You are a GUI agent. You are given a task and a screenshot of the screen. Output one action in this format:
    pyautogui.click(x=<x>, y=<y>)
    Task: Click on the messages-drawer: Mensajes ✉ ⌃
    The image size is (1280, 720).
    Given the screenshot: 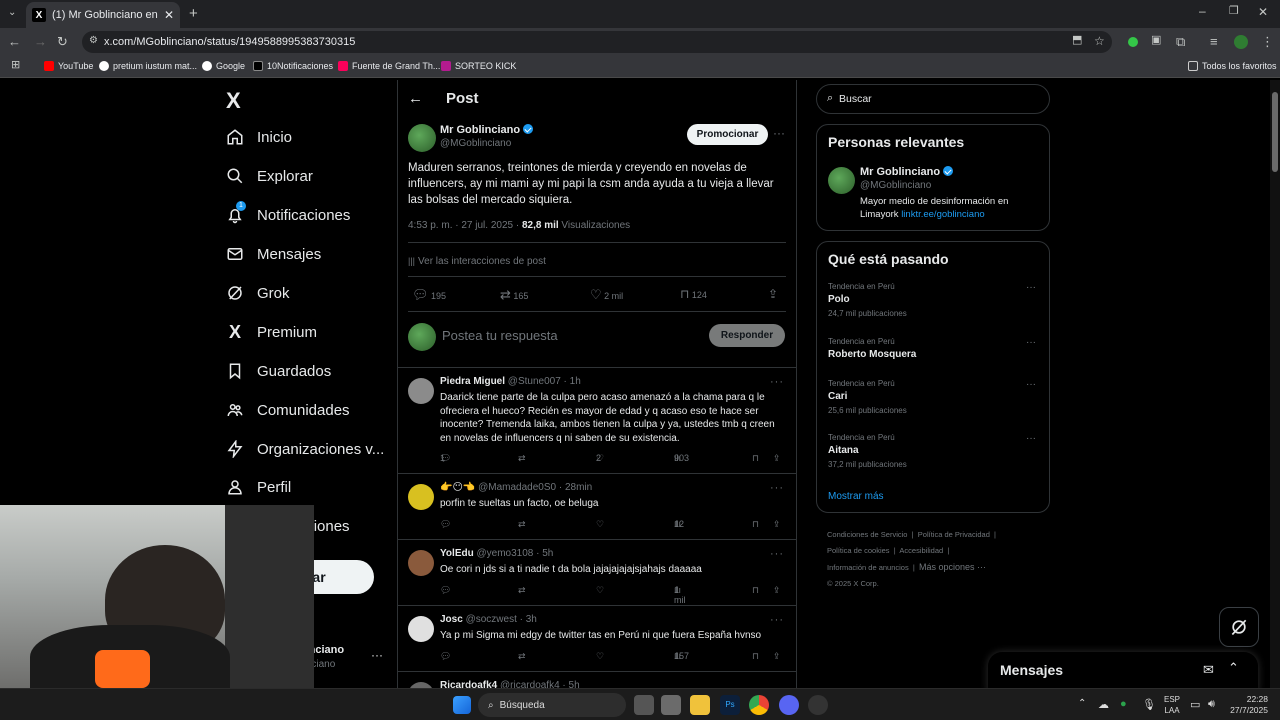 What is the action you would take?
    pyautogui.click(x=1123, y=670)
    